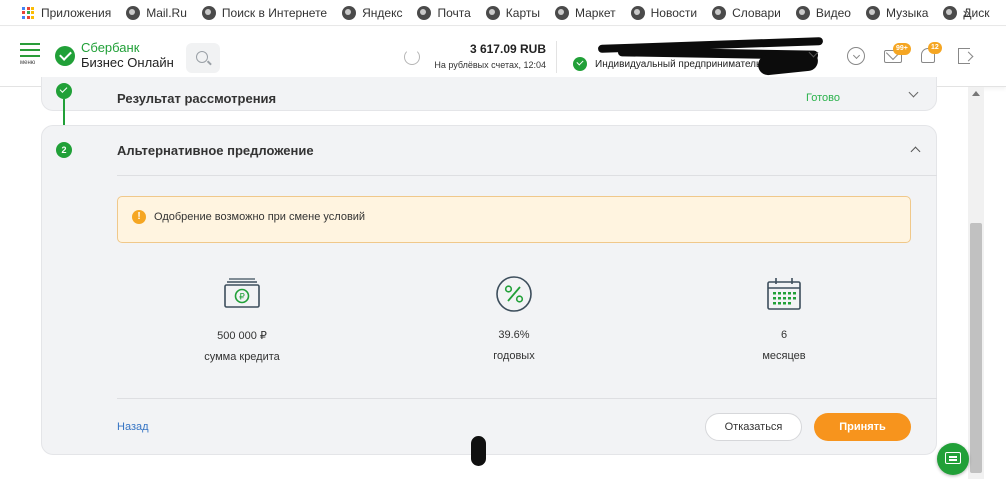  I want to click on bookmark-label: Mail.Ru, so click(166, 12).